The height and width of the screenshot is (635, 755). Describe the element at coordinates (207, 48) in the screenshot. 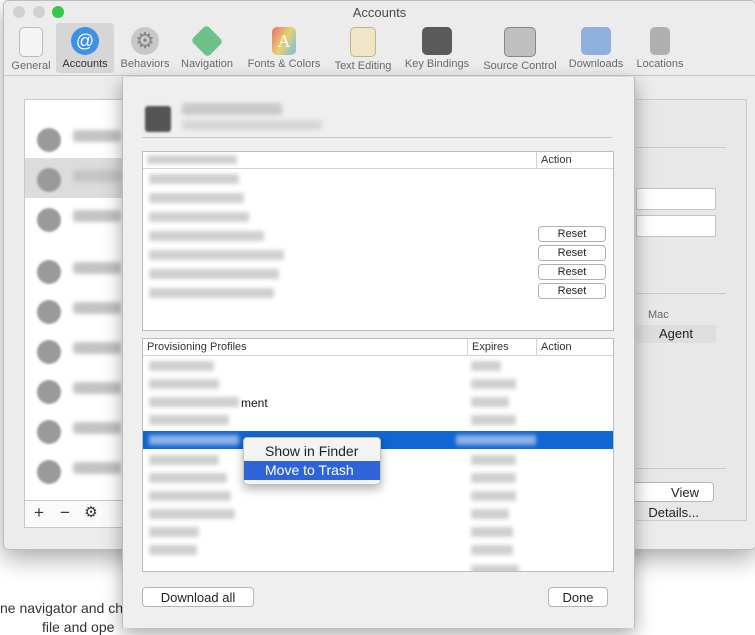

I see `tab-navigation: Navigation` at that location.